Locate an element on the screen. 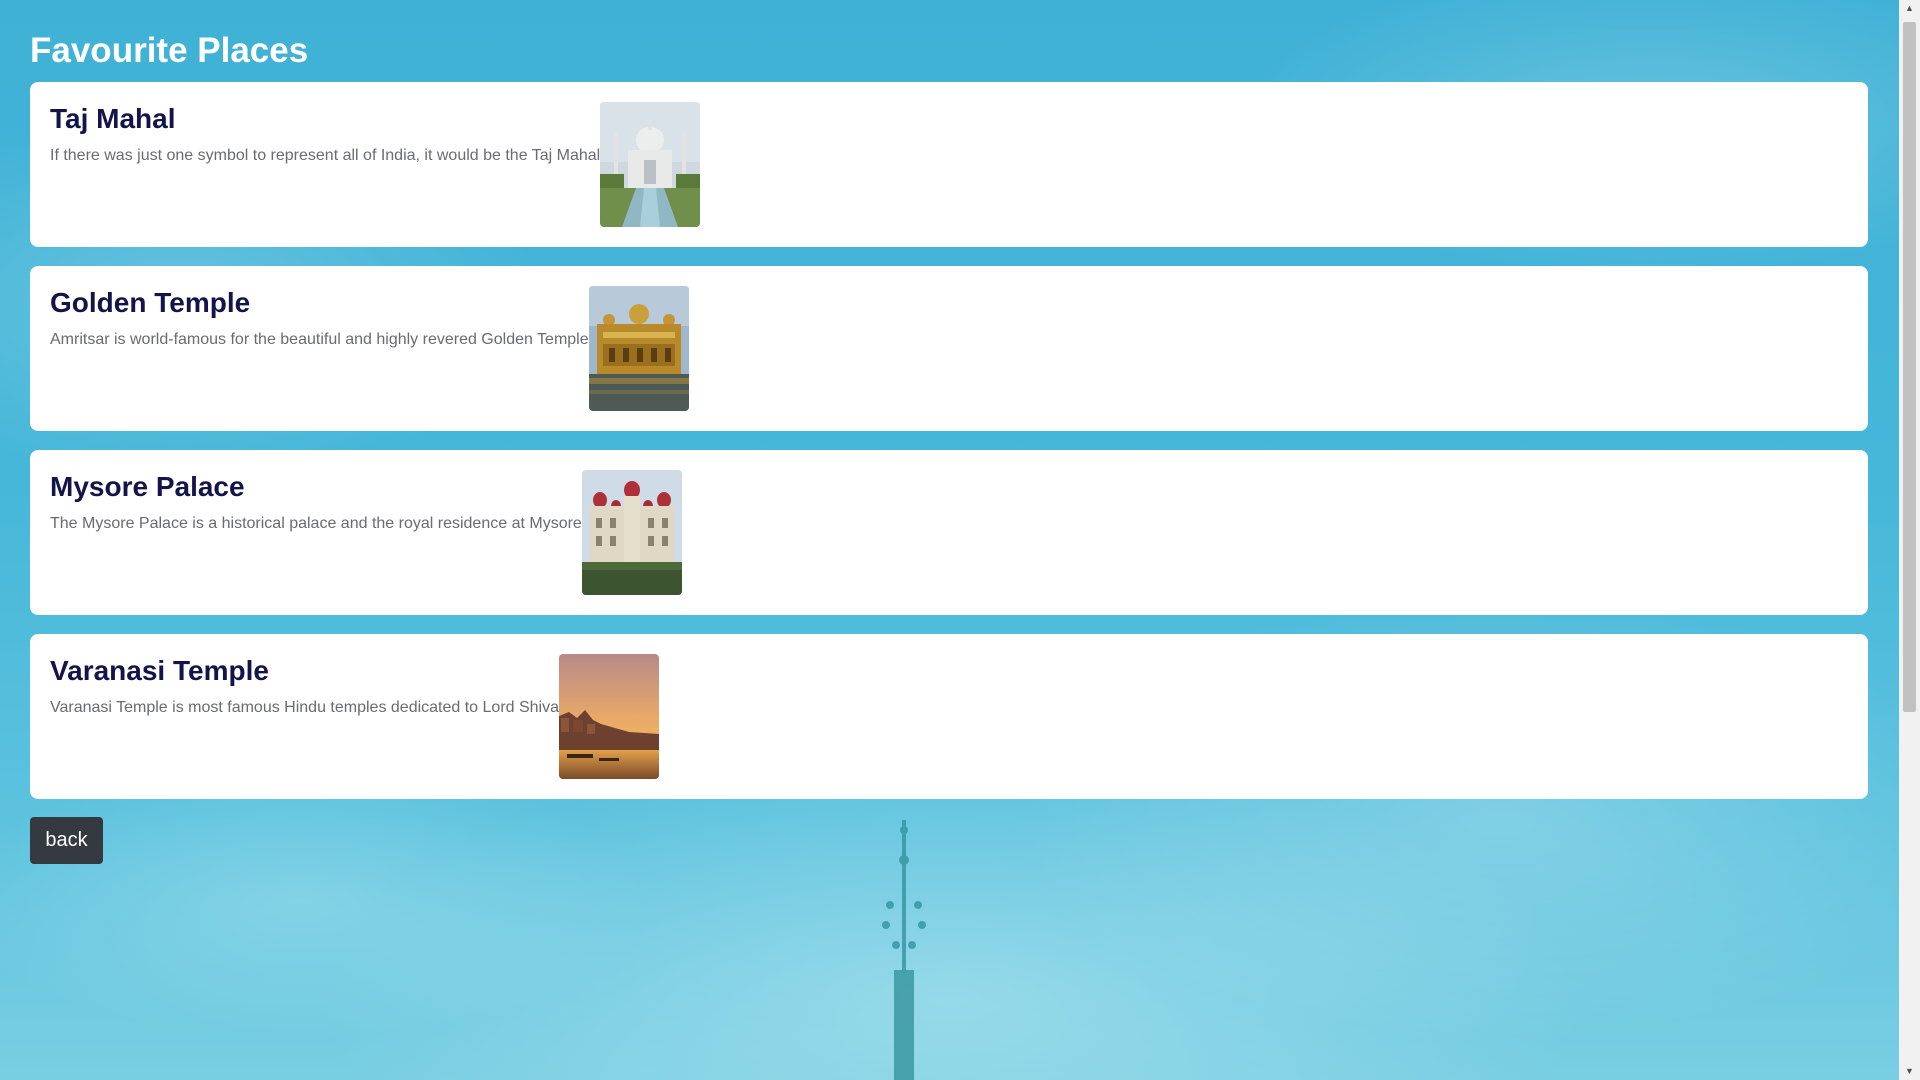  scrollbar-thumb is located at coordinates (1909, 367).